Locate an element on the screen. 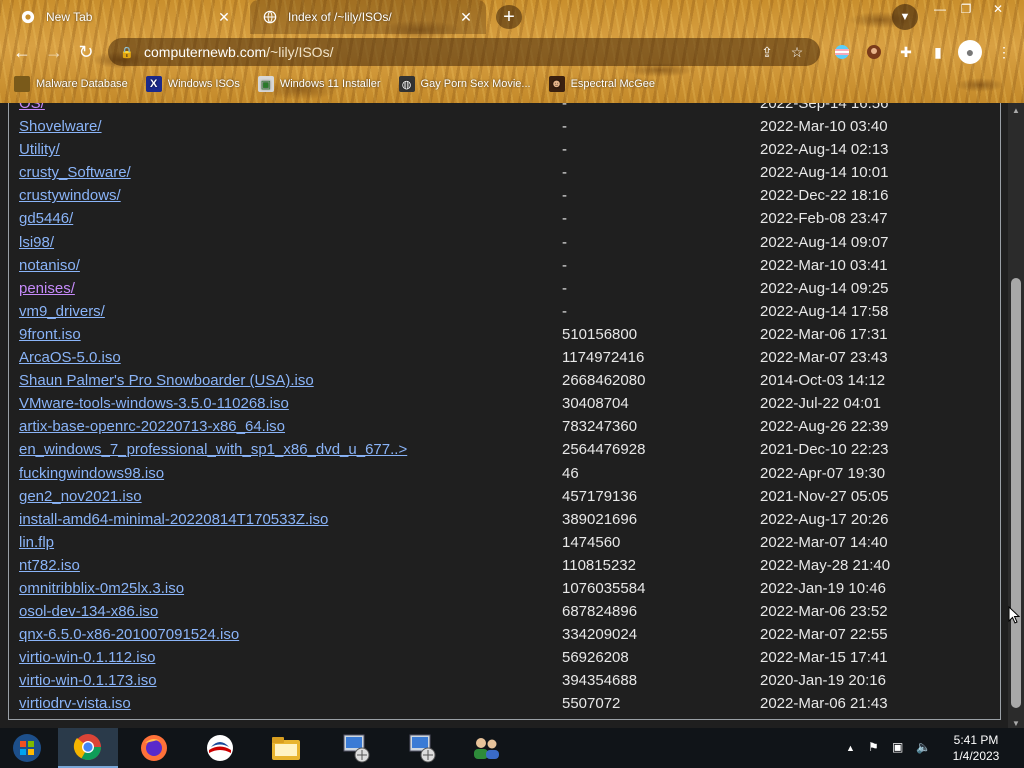 Image resolution: width=1024 pixels, height=768 pixels. reload-button: ↻ is located at coordinates (86, 52).